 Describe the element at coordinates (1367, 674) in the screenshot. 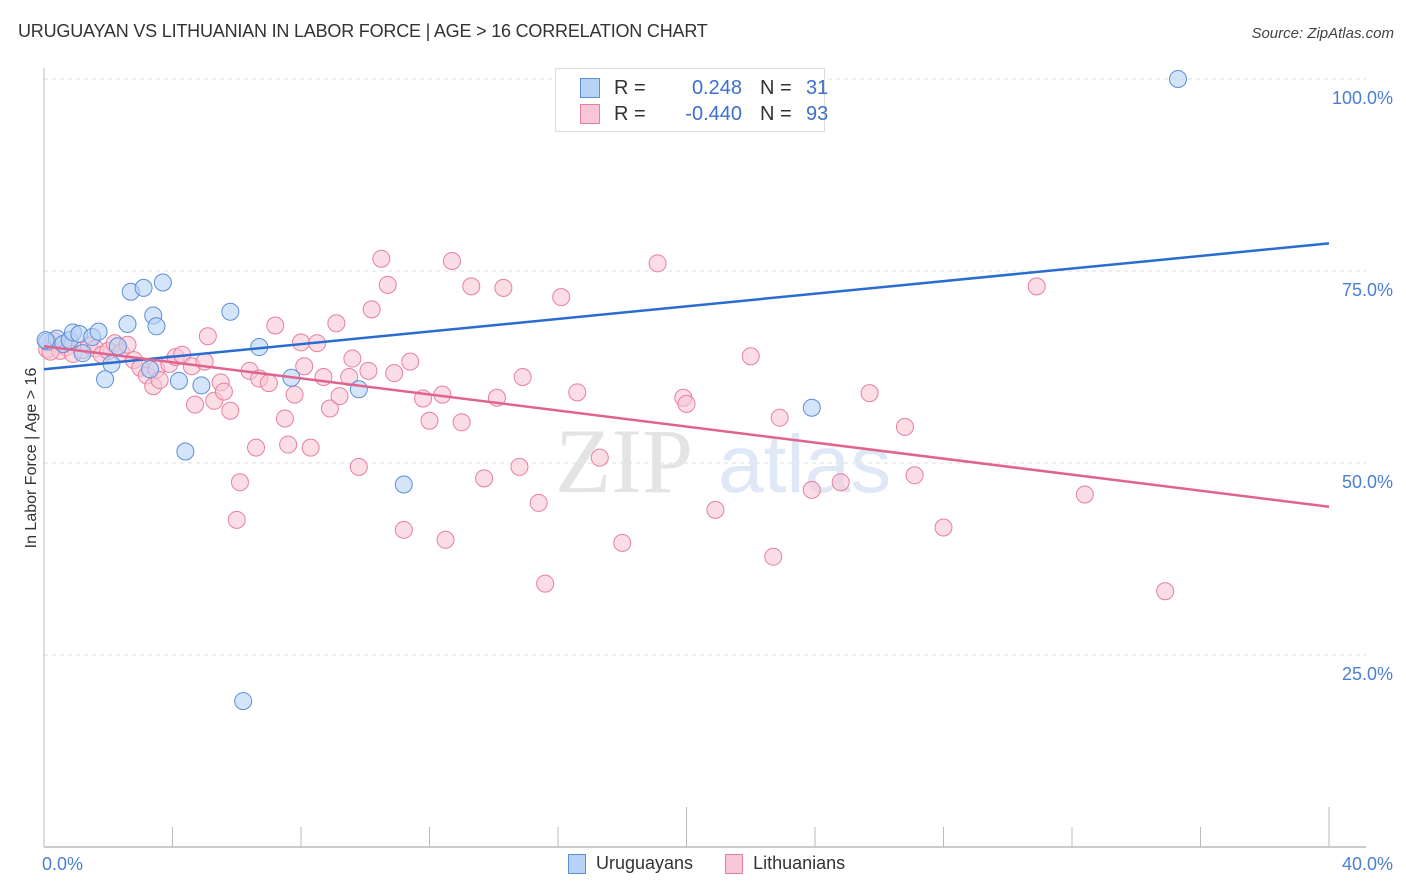

I see `y-tick-label: 25.0%` at that location.